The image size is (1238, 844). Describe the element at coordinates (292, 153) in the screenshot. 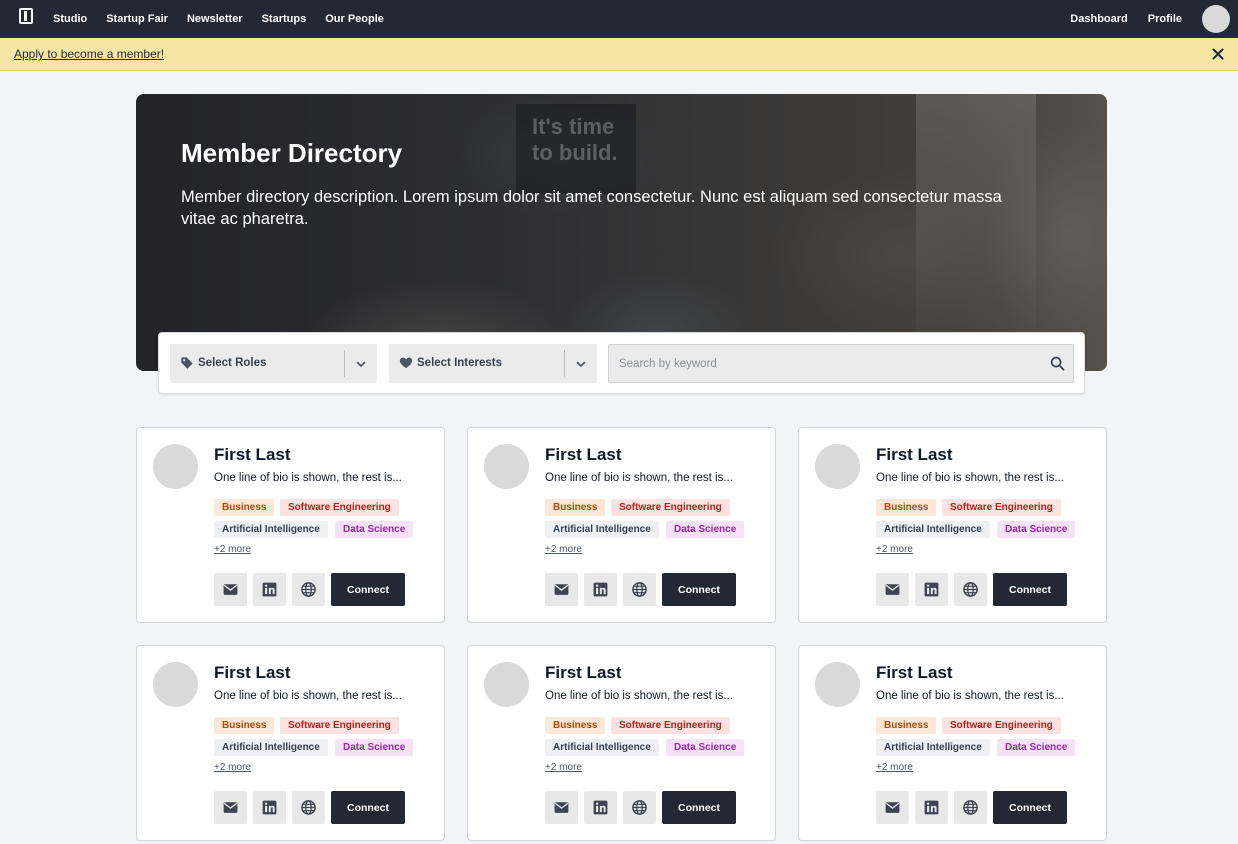

I see `page-title: Member Directory` at that location.